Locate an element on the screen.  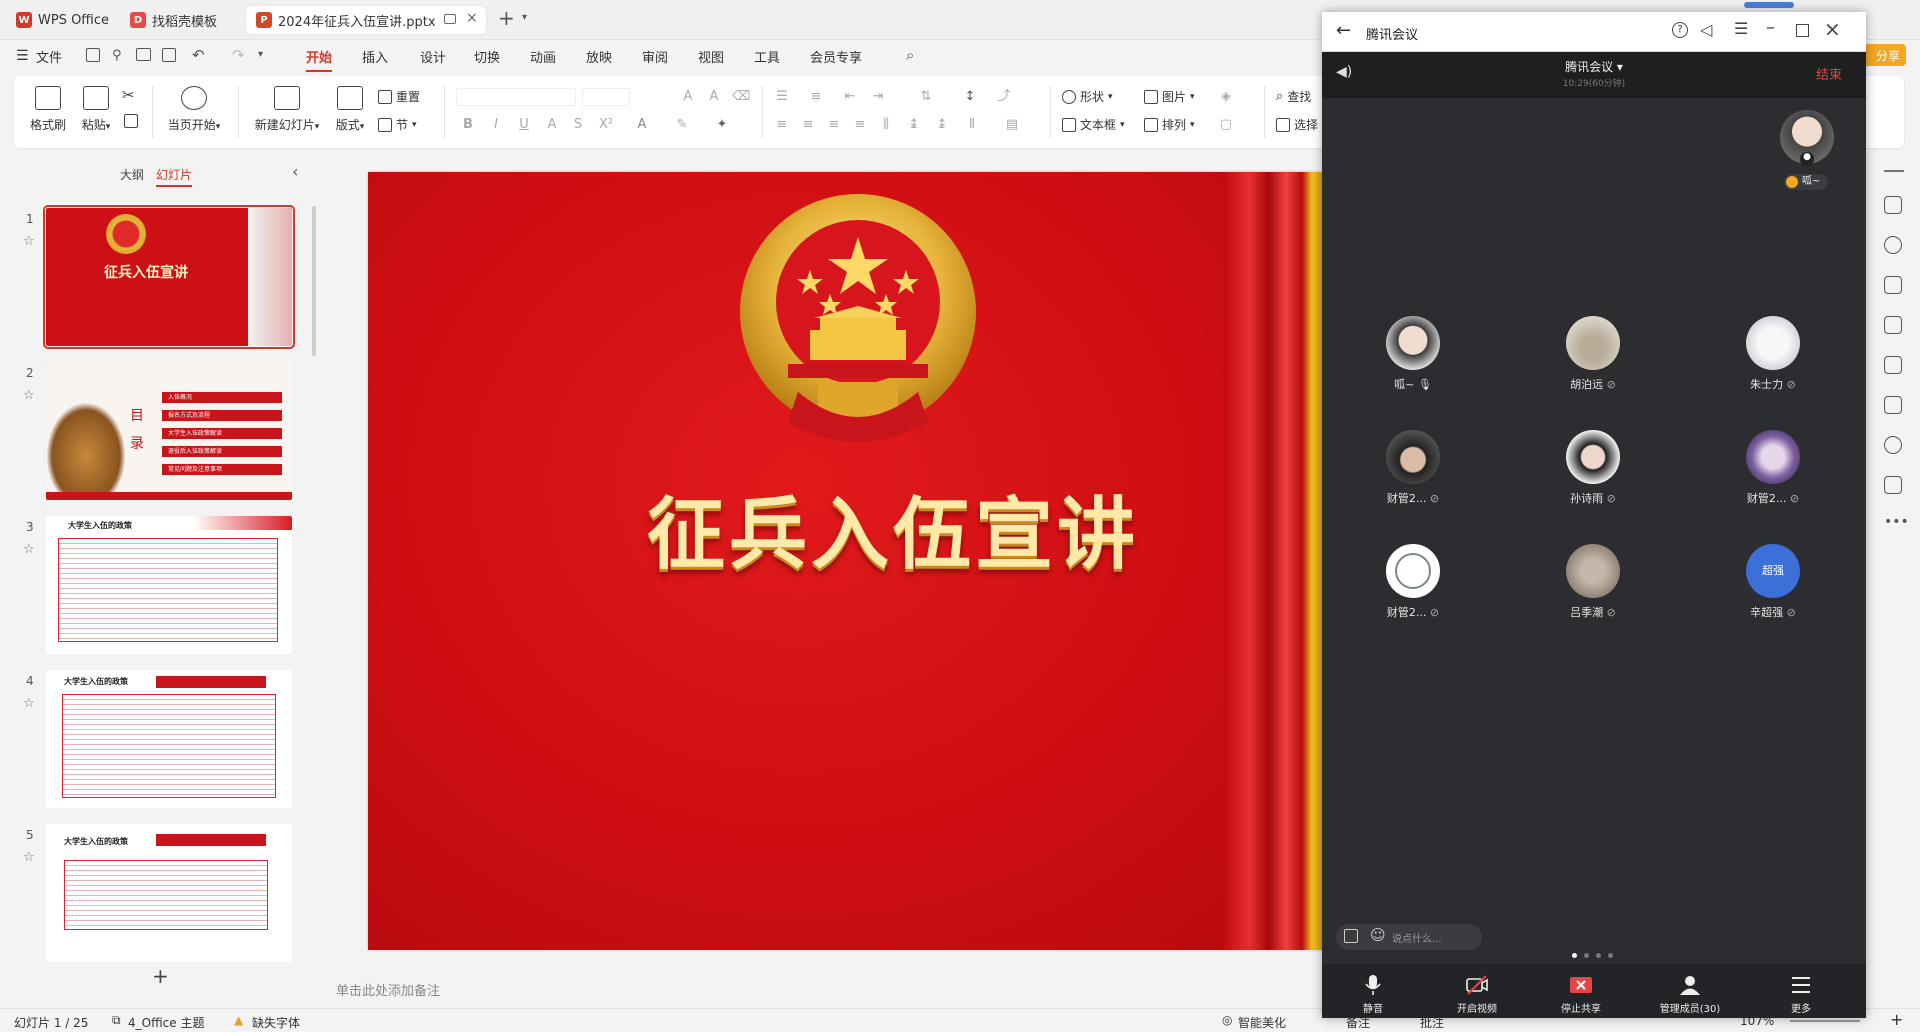
superscript-icon: X² is located at coordinates (606, 125).